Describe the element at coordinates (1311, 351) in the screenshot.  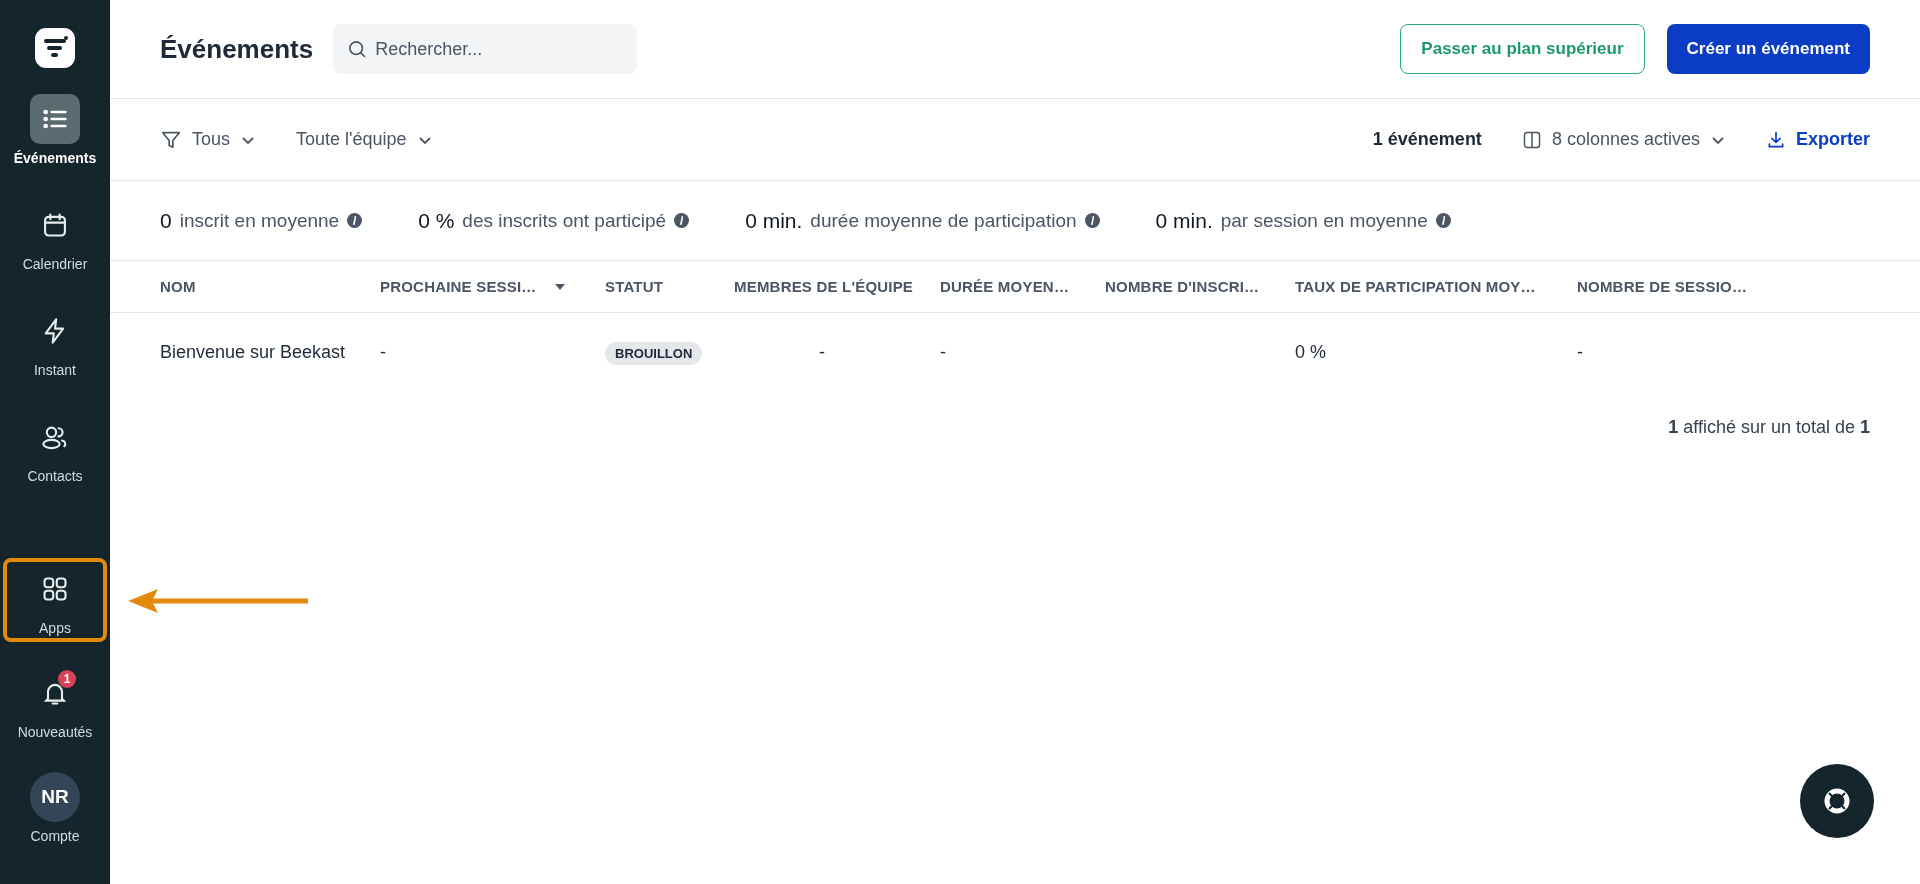
I see `table-cell: 0 %` at that location.